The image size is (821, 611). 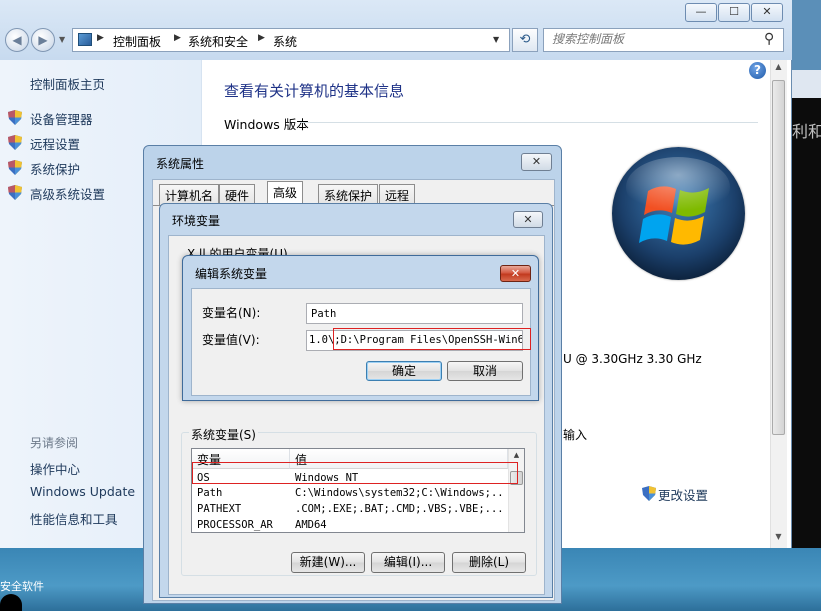 I want to click on see-also-windows-update: Windows Update, so click(x=82, y=491).